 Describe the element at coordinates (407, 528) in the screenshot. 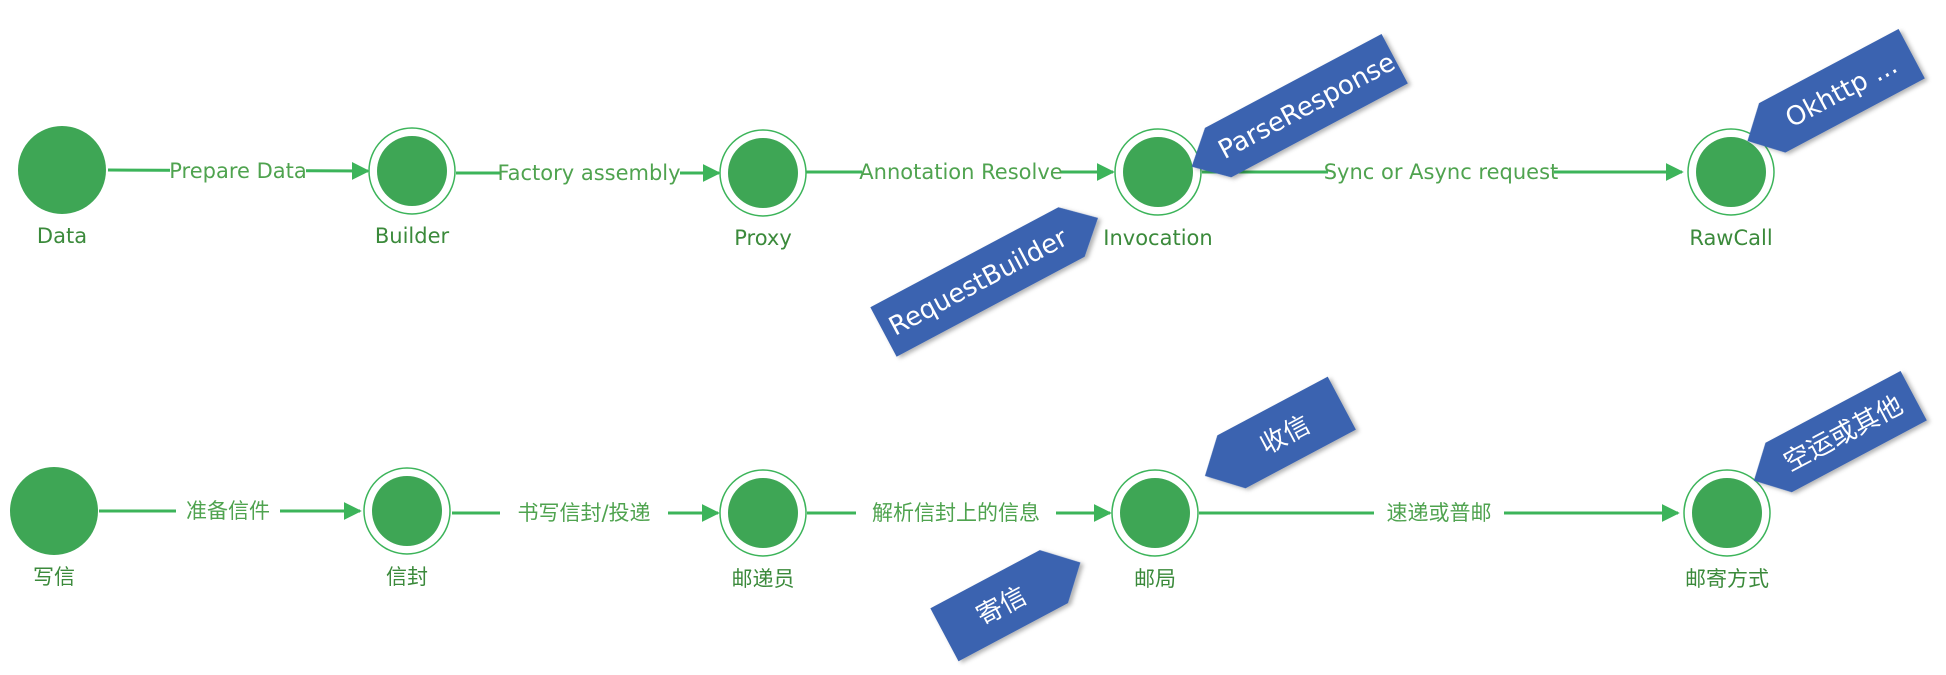

I see `node-envelope: 信封` at that location.